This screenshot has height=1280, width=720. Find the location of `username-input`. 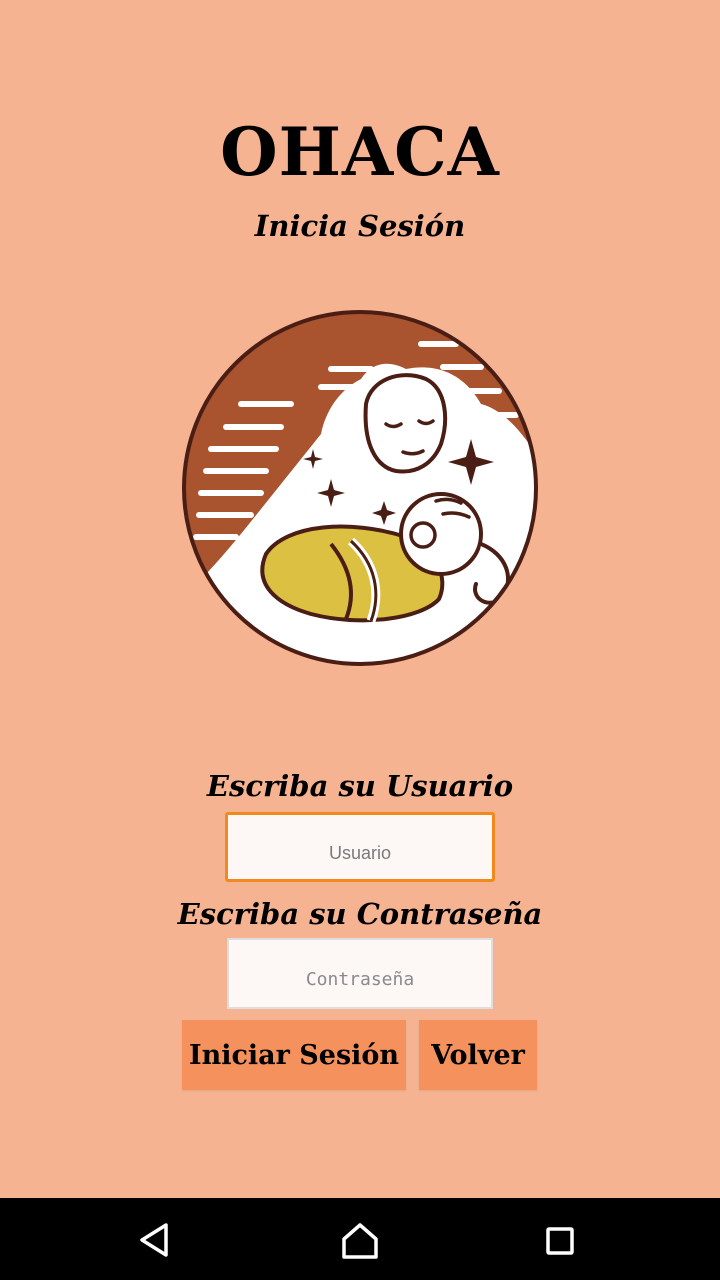

username-input is located at coordinates (360, 847).